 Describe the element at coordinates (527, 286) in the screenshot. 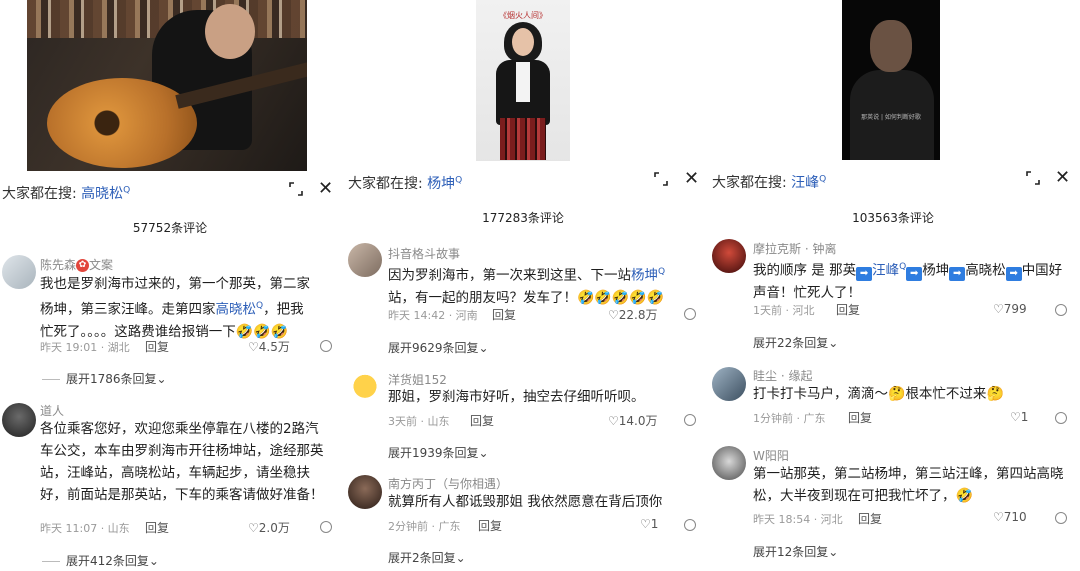

I see `comment-text: 因为罗刹海市，第一次来到这里、下一站杨坤Q站，有一起的朋友吗？发车了！🤣🤣🤣🤣🤣` at that location.